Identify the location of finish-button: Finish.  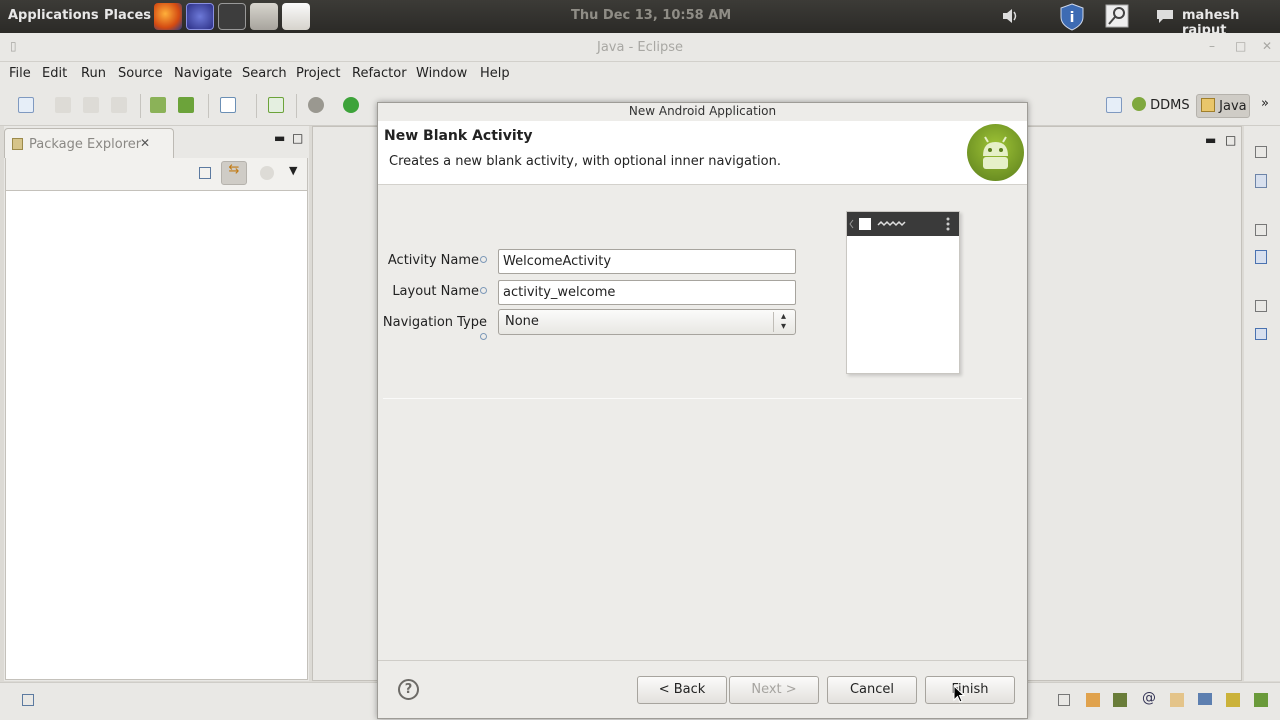
(970, 690).